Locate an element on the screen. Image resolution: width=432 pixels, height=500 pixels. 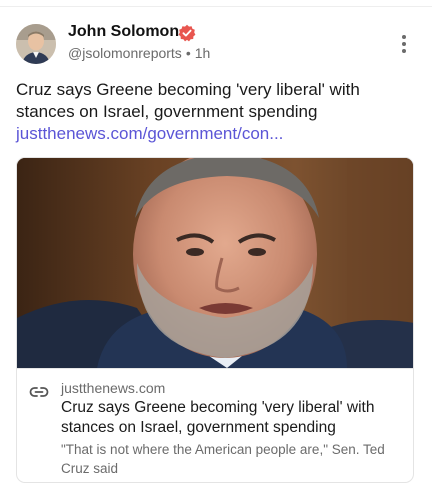
author-handle: @jsolomonreports is located at coordinates (125, 53).